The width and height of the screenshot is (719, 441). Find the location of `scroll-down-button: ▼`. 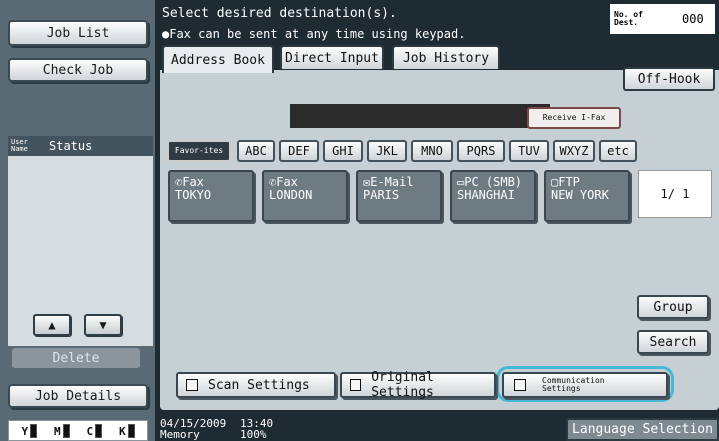

scroll-down-button: ▼ is located at coordinates (103, 325).